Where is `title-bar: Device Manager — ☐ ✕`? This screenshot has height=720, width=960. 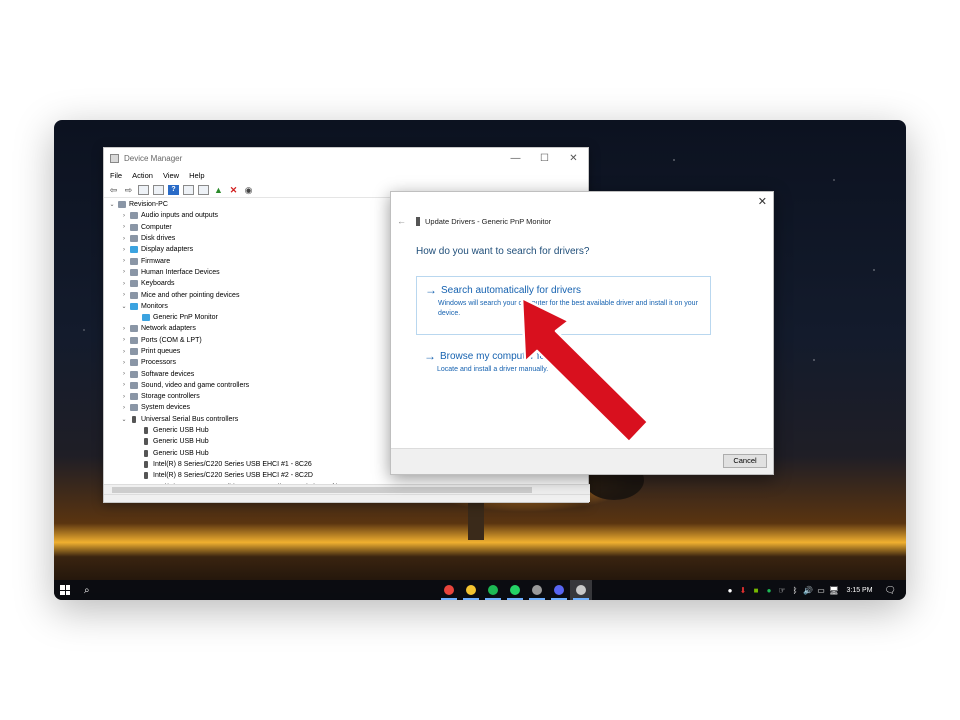 title-bar: Device Manager — ☐ ✕ is located at coordinates (346, 158).